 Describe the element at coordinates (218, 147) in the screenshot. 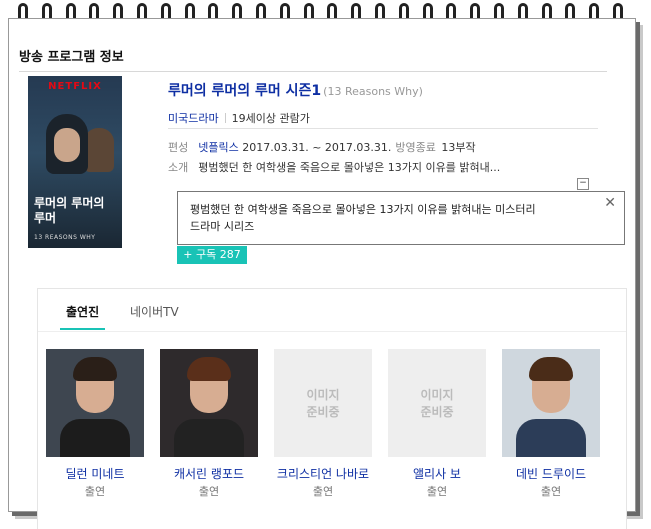

I see `broadcaster-link: 넷플릭스` at that location.